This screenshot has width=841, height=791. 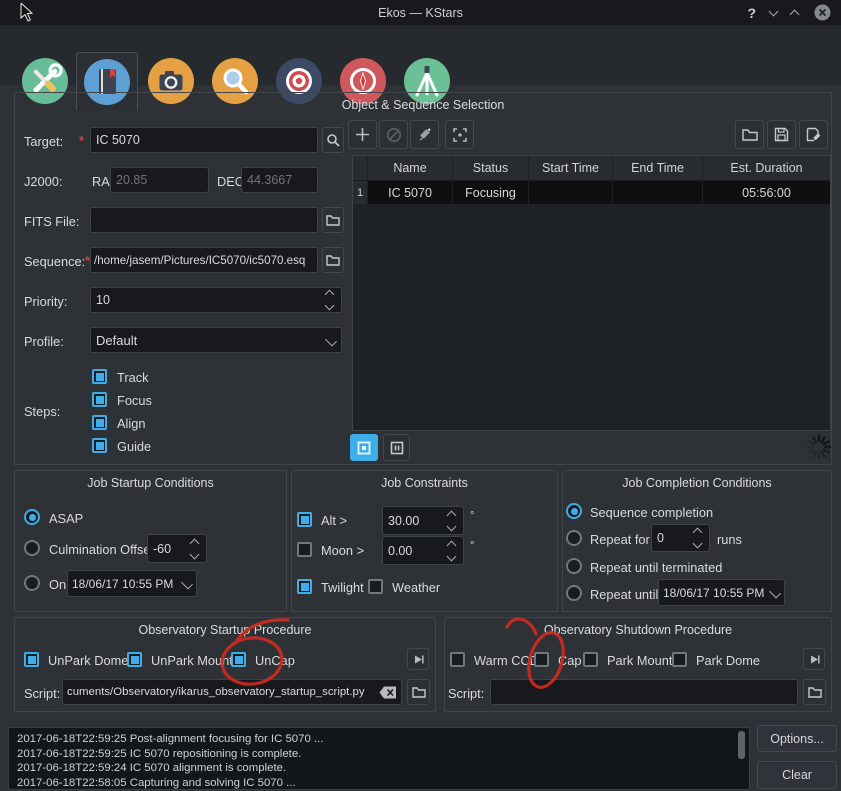 I want to click on culmination-spinbox, so click(x=177, y=548).